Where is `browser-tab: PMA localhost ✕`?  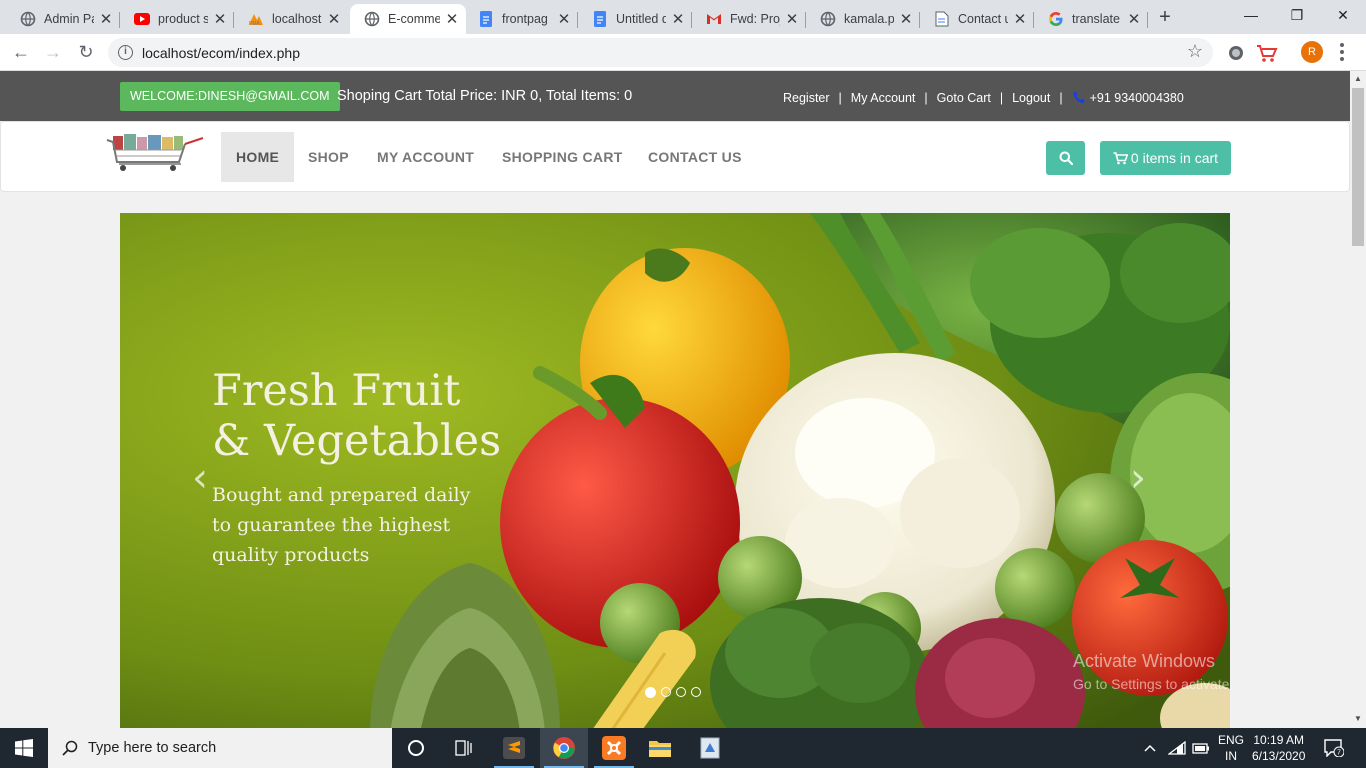 browser-tab: PMA localhost ✕ is located at coordinates (291, 19).